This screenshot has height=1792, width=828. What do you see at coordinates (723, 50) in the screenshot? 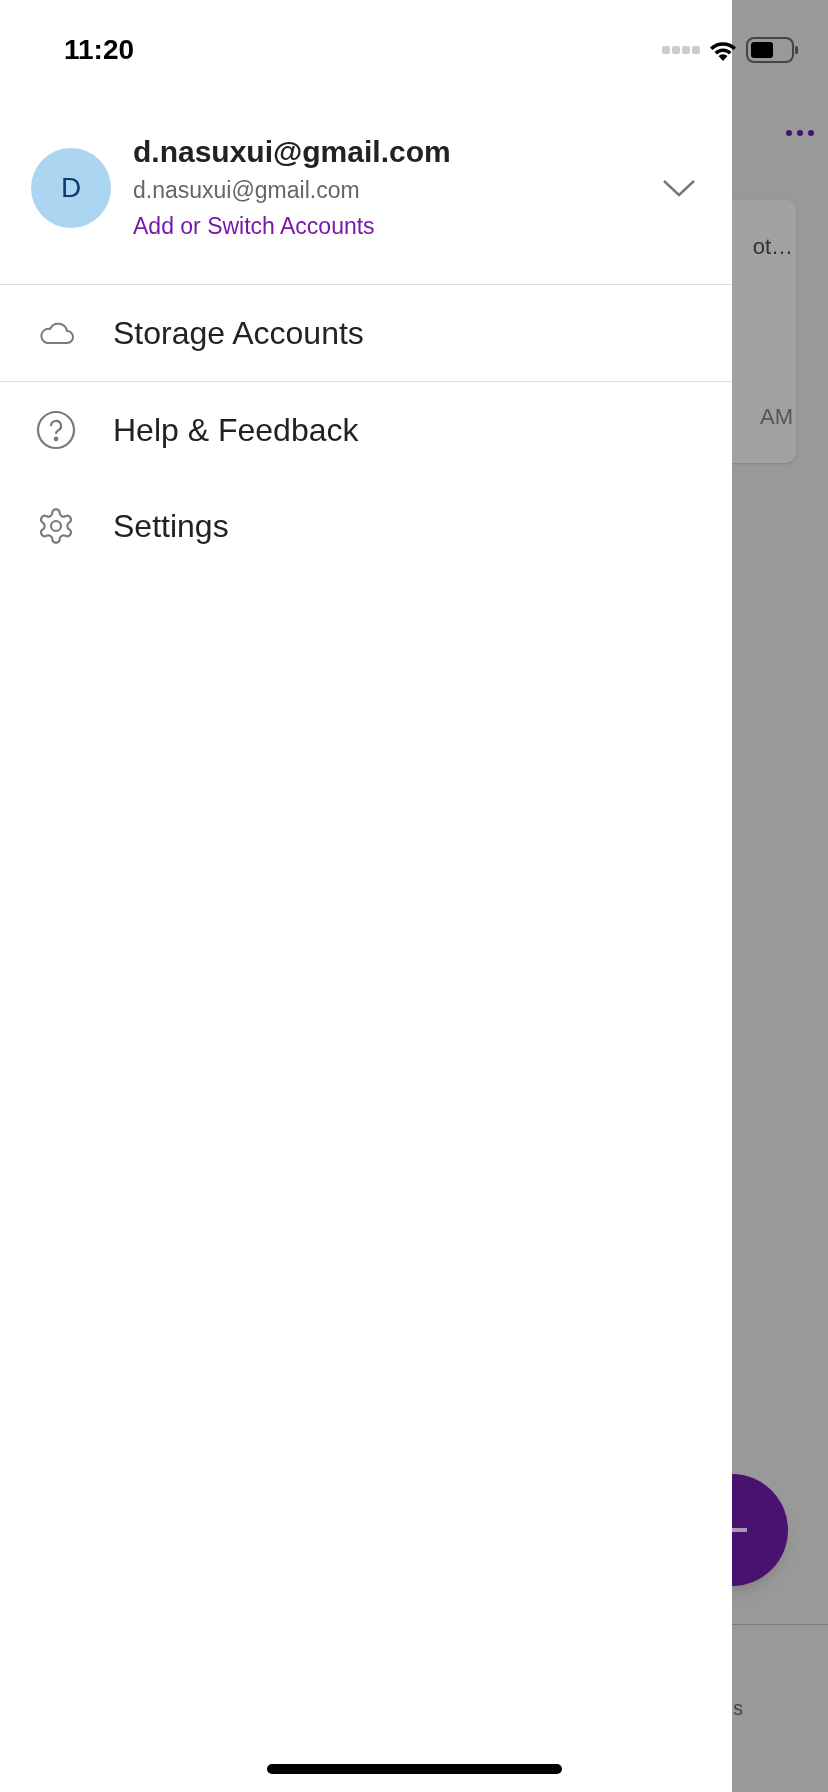
I see `wifi-icon` at bounding box center [723, 50].